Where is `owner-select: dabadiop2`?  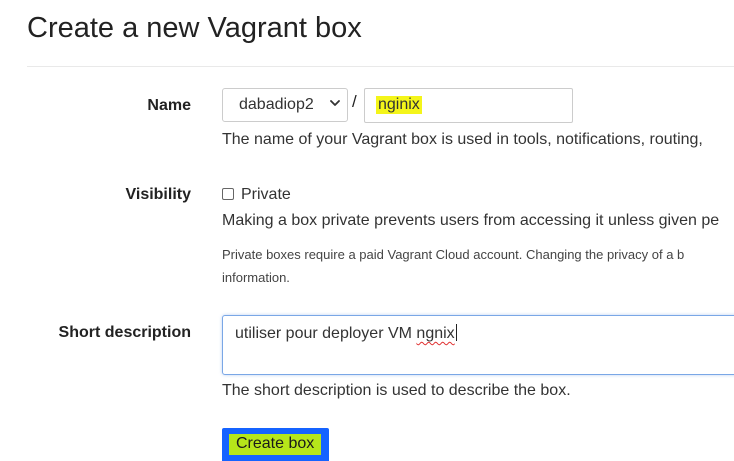 owner-select: dabadiop2 is located at coordinates (285, 105).